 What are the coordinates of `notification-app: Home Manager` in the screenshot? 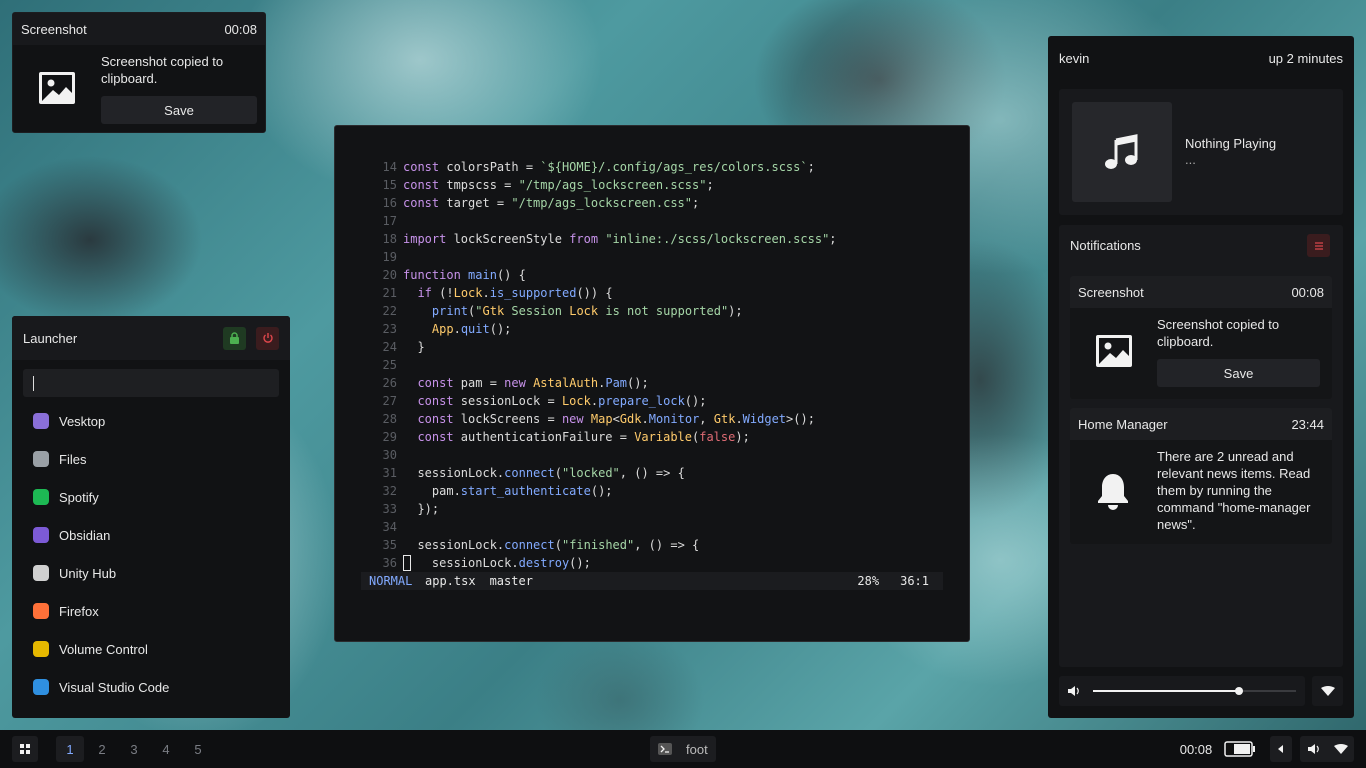 It's located at (1123, 424).